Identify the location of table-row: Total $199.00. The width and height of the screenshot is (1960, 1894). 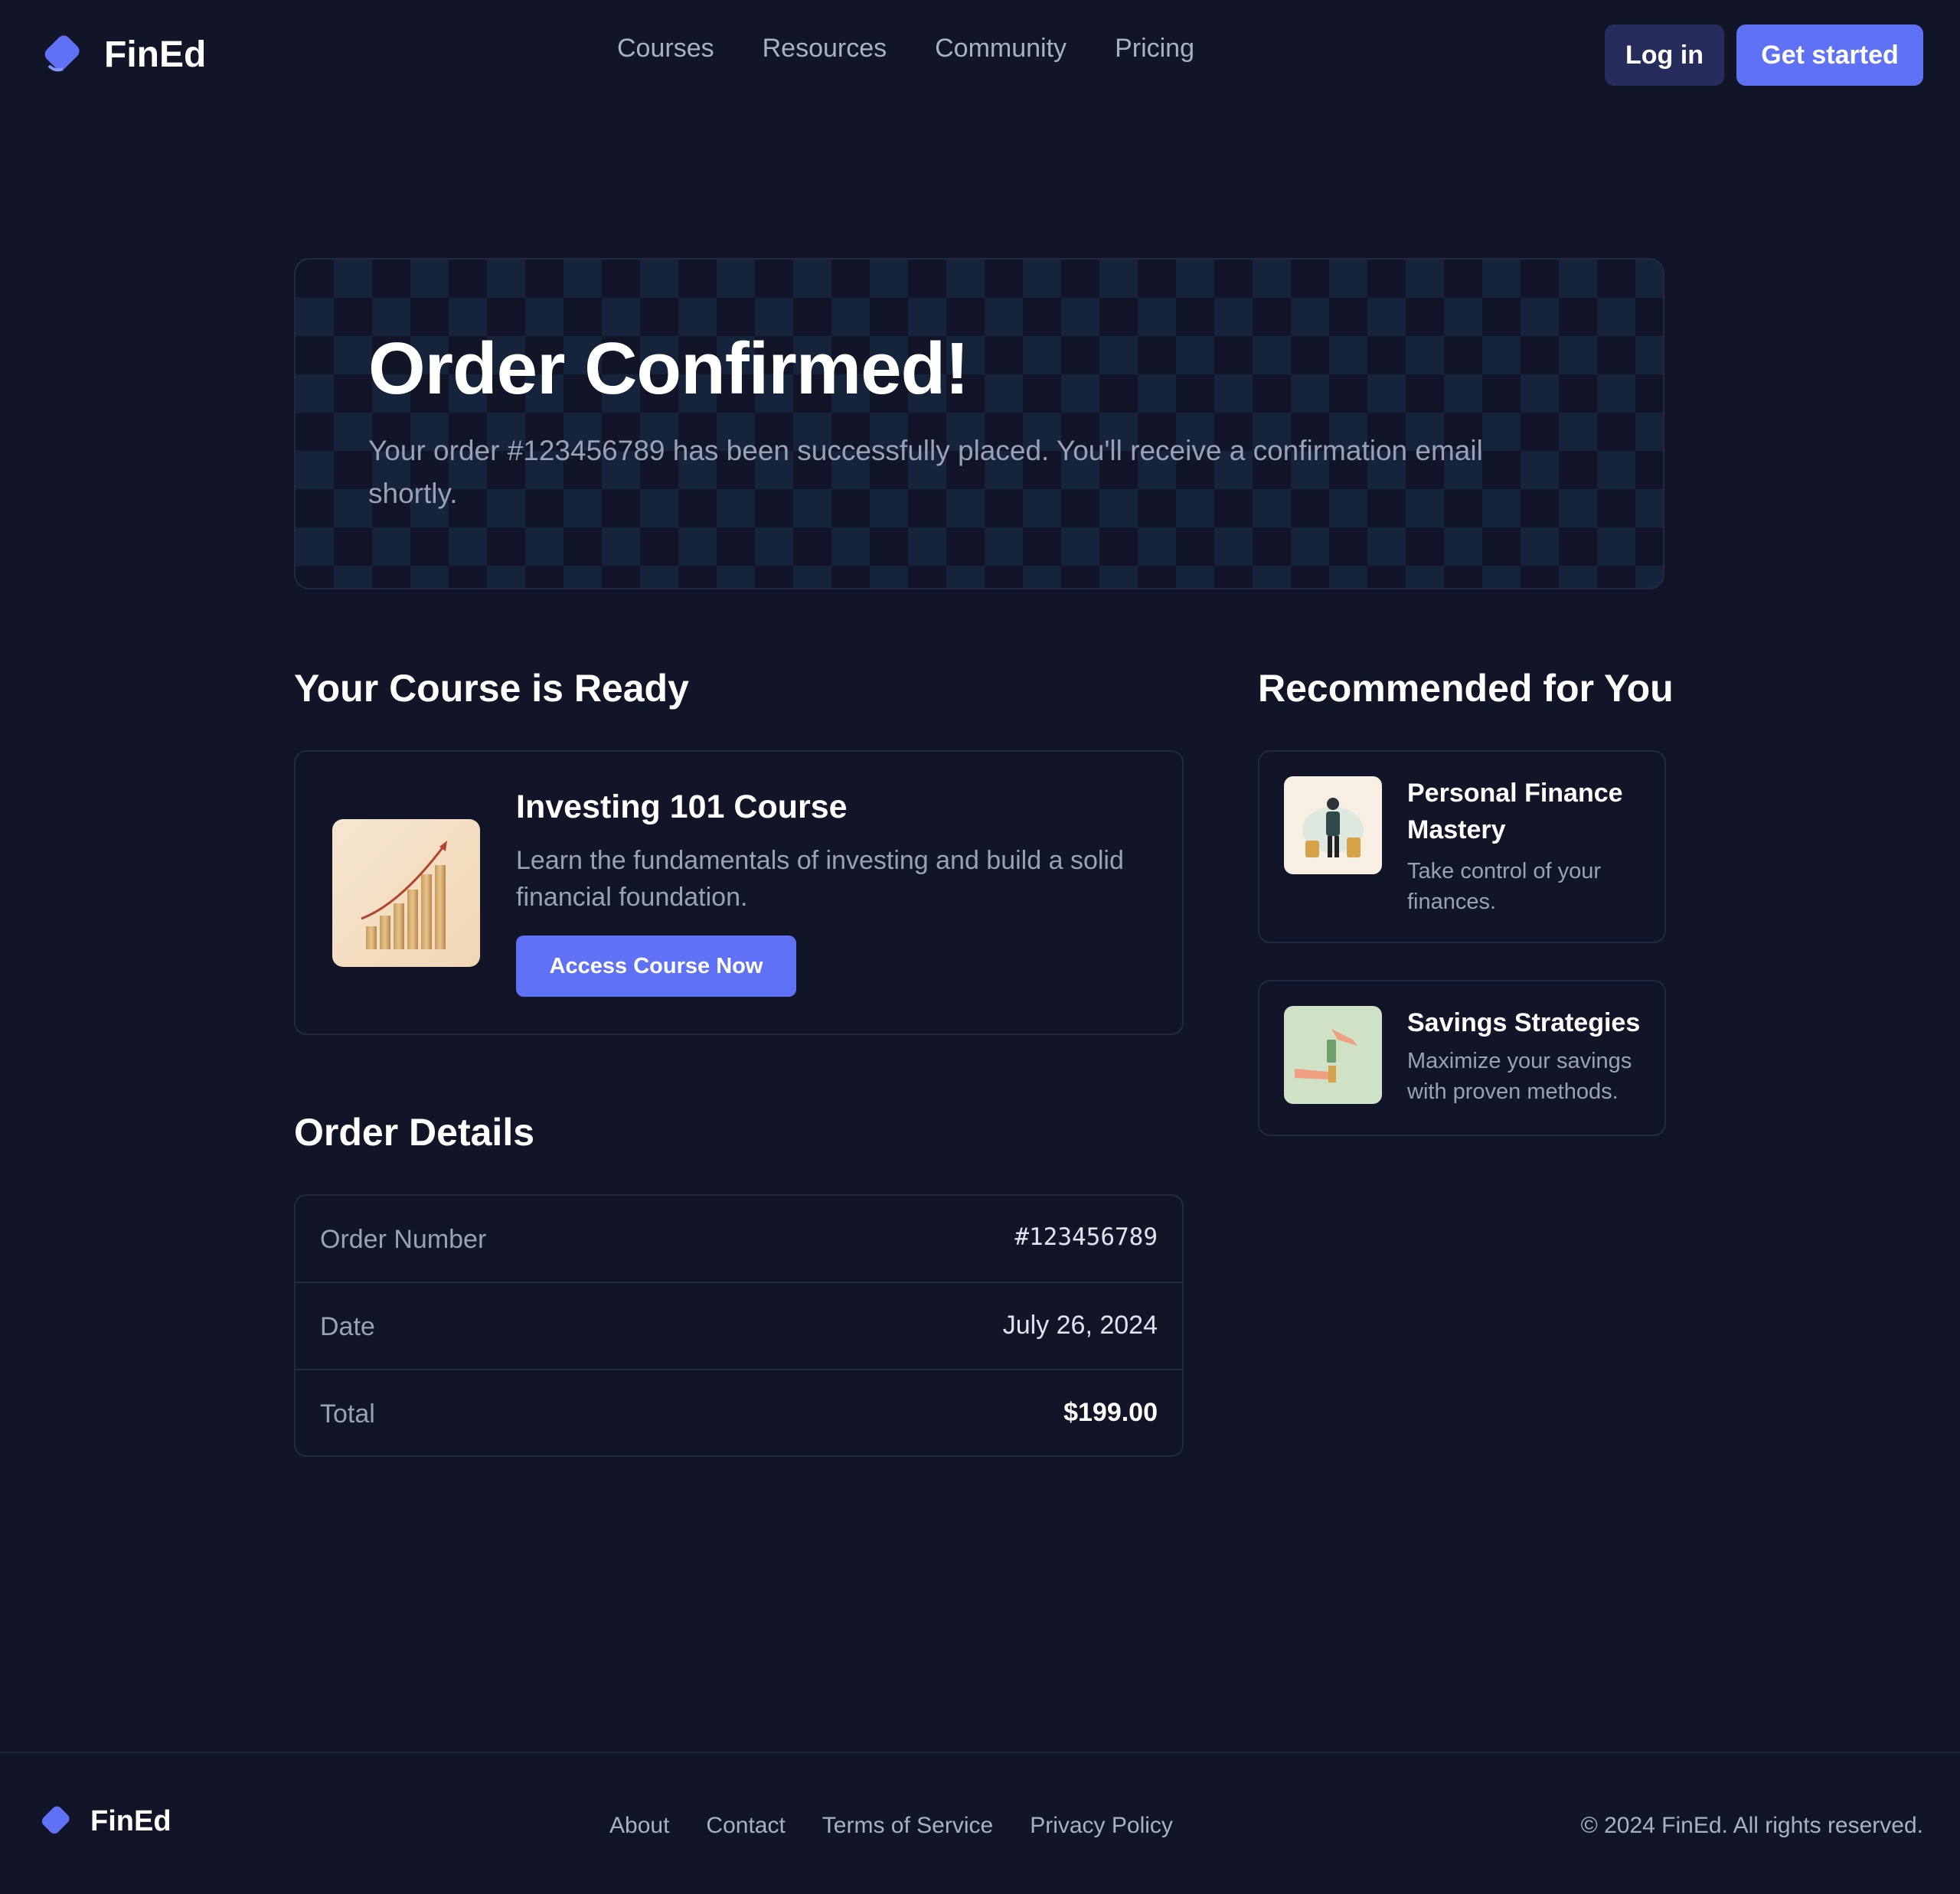
(739, 1414).